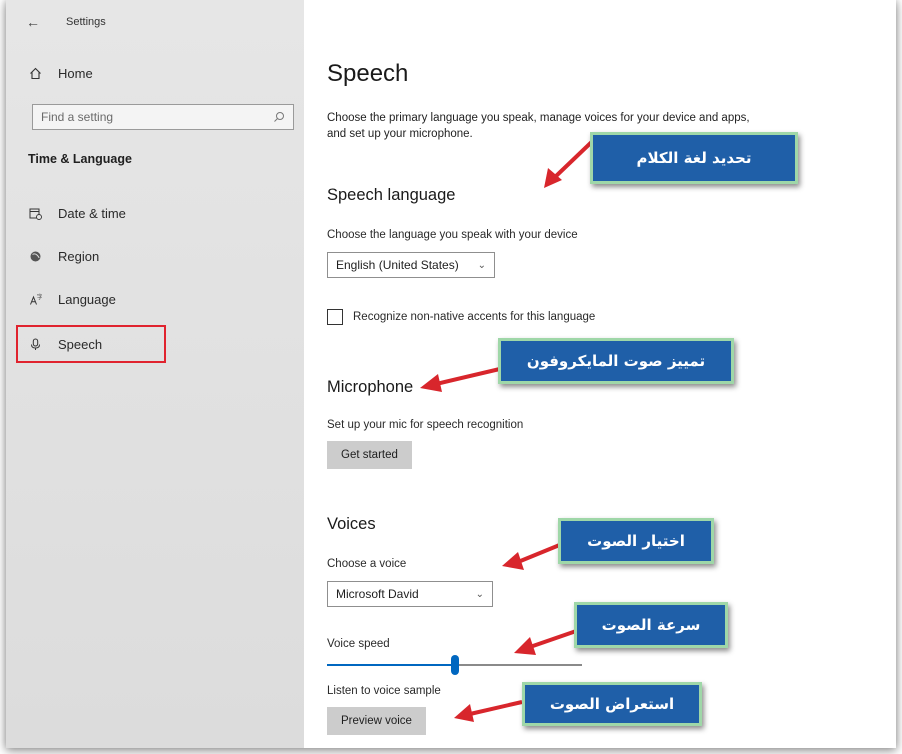 Image resolution: width=902 pixels, height=754 pixels. I want to click on sidebar-item-language: 字 Language, so click(72, 299).